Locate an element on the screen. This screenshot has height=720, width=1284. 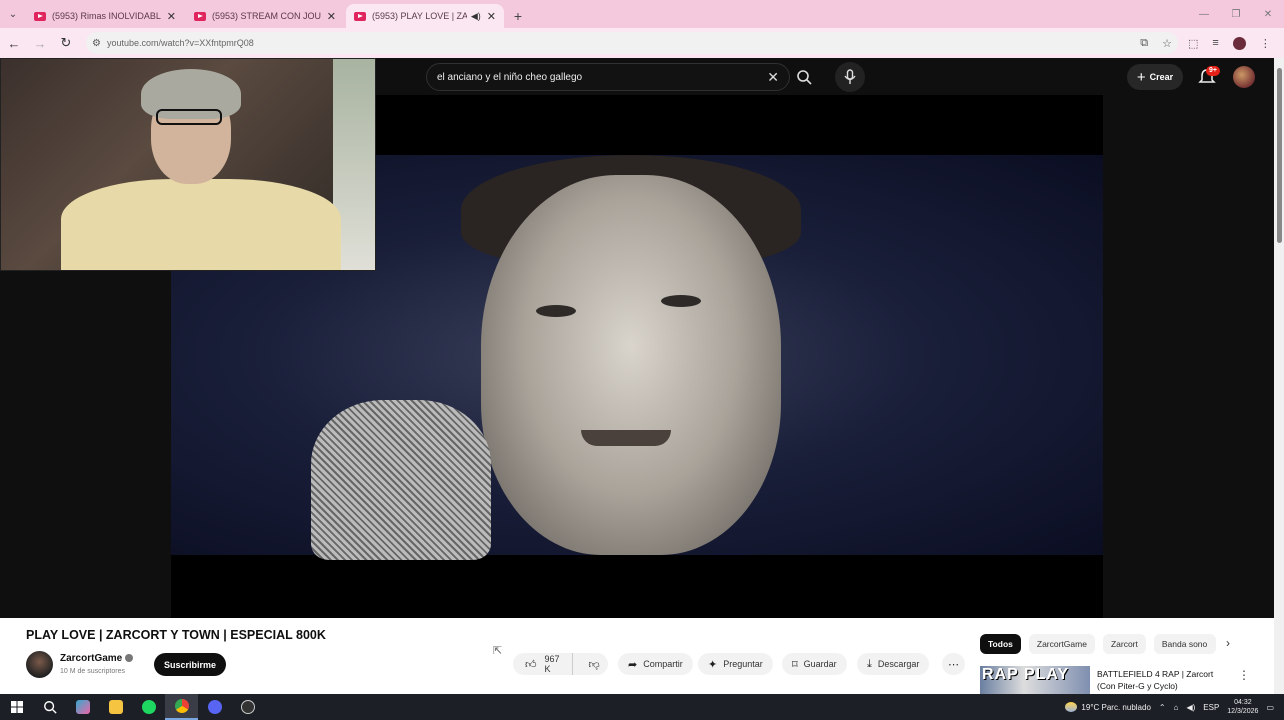
like-count: 967 K is located at coordinates (552, 664).